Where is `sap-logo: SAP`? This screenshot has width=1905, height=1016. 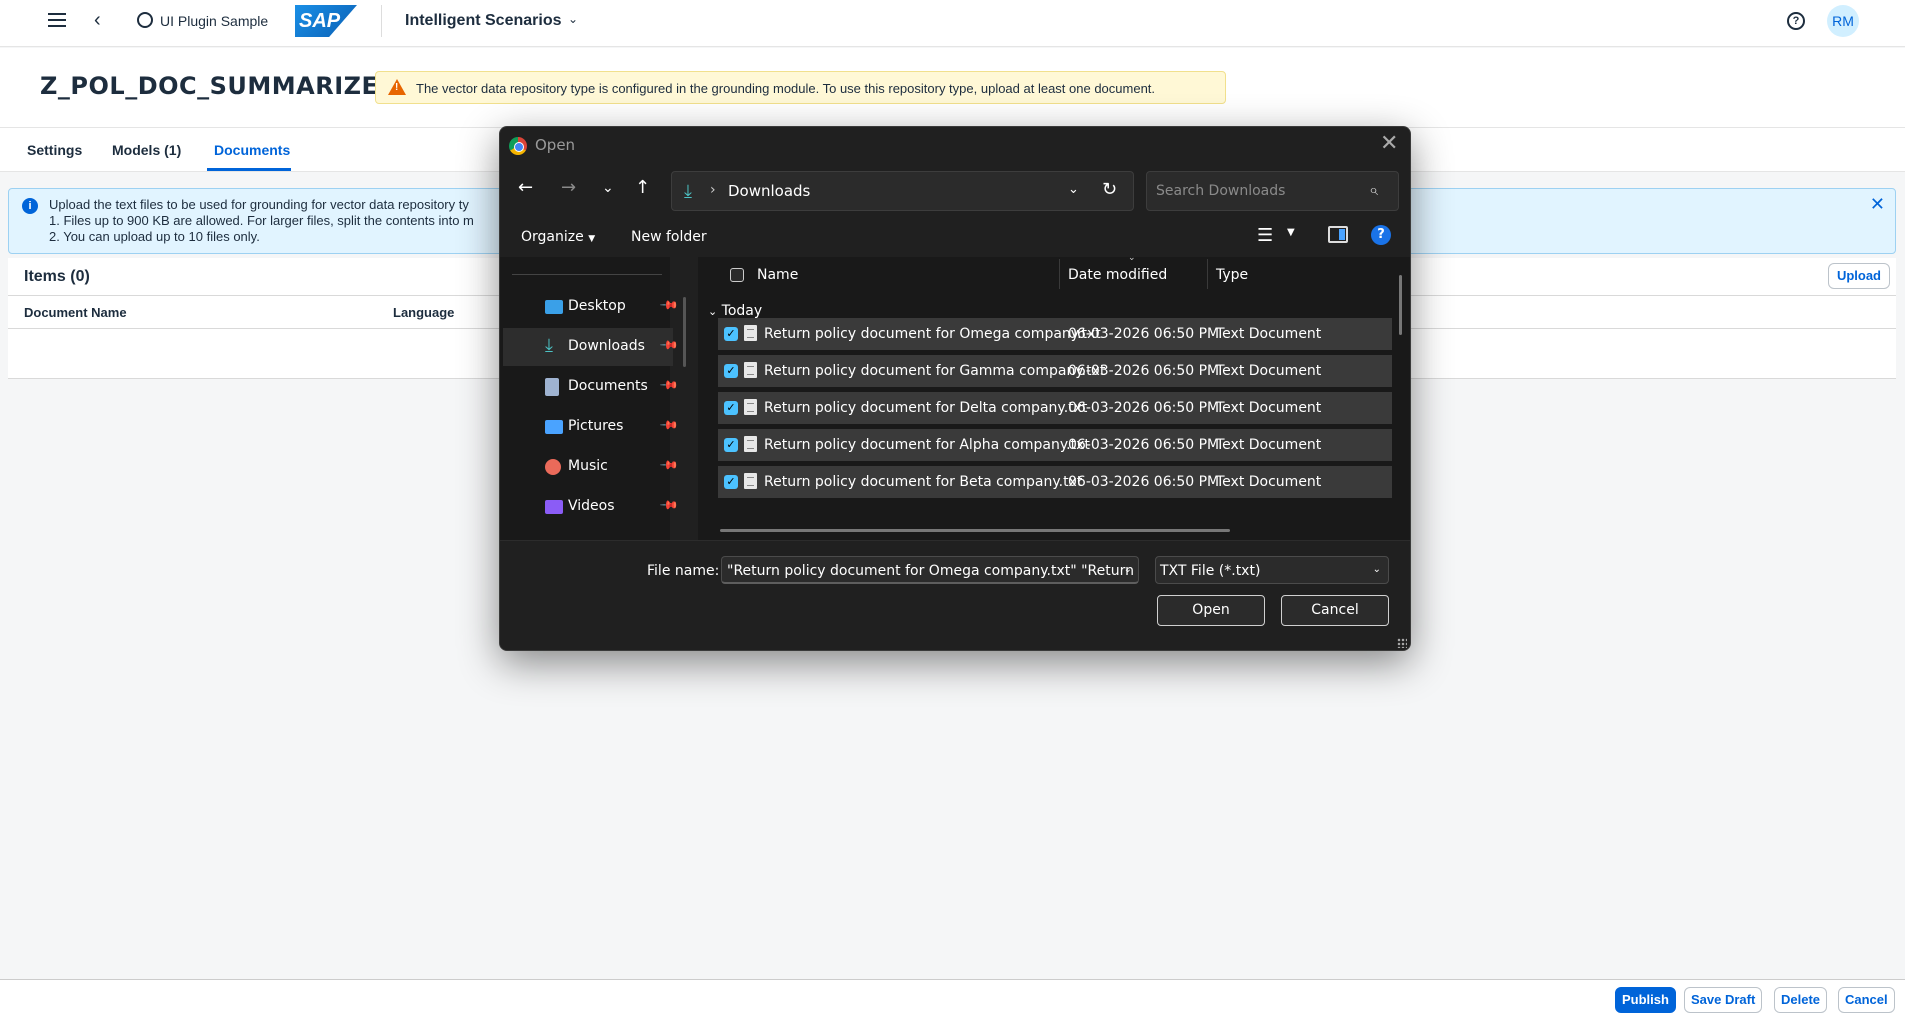
sap-logo: SAP is located at coordinates (326, 21).